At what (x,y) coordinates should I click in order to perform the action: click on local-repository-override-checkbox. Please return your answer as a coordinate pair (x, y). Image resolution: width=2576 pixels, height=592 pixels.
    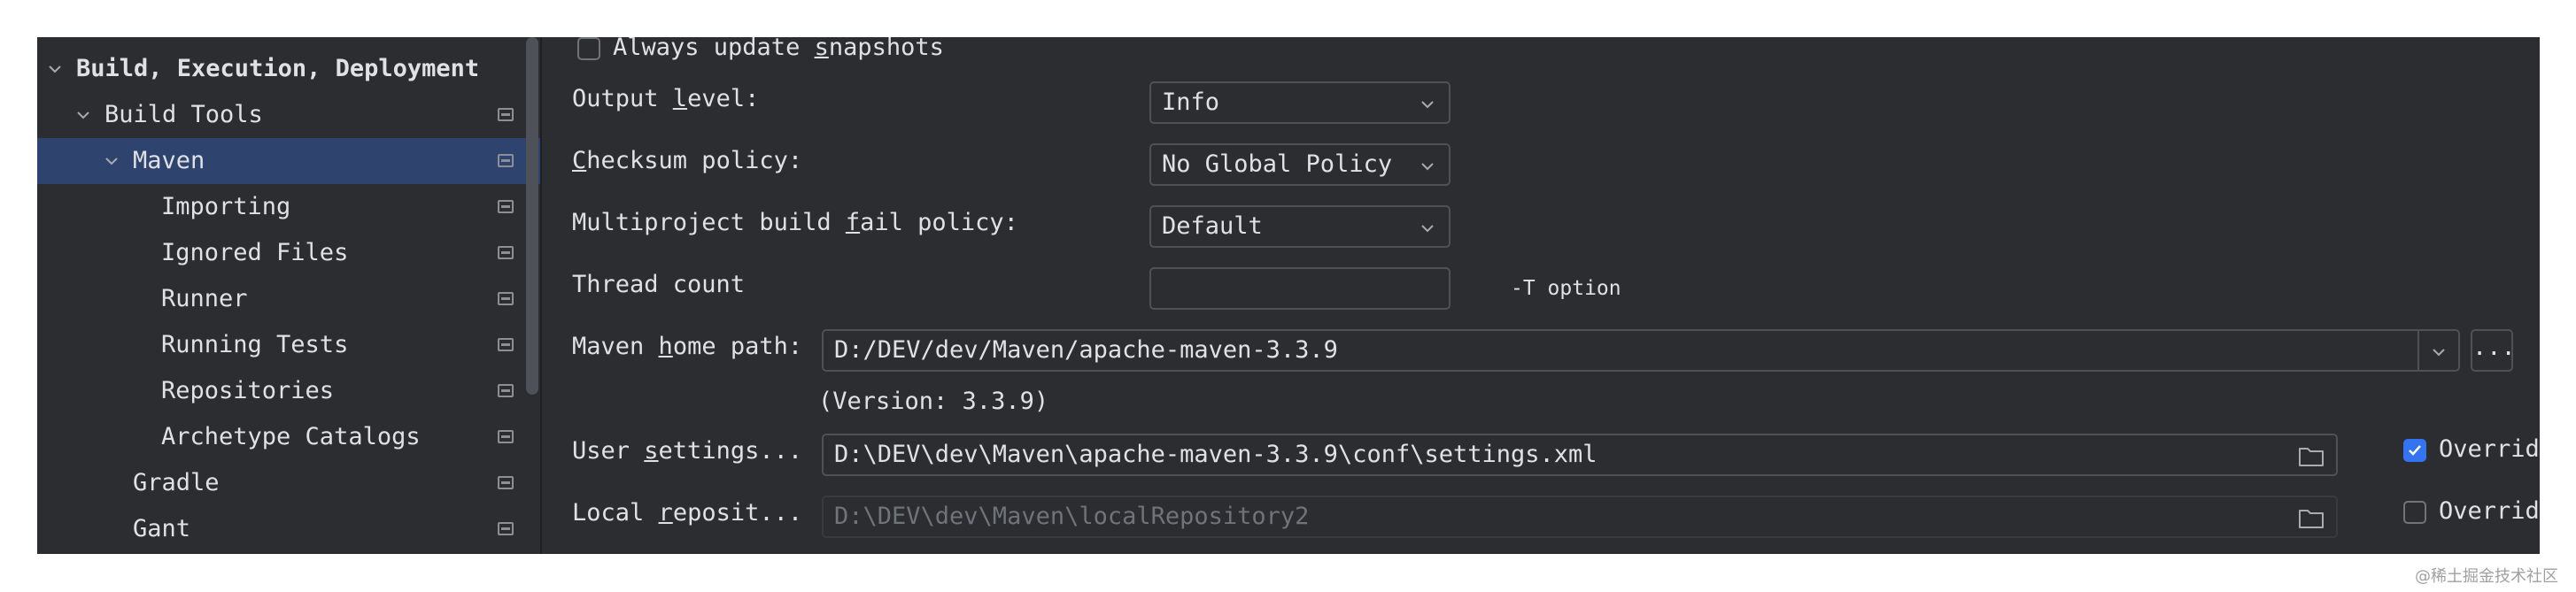
    Looking at the image, I should click on (2414, 512).